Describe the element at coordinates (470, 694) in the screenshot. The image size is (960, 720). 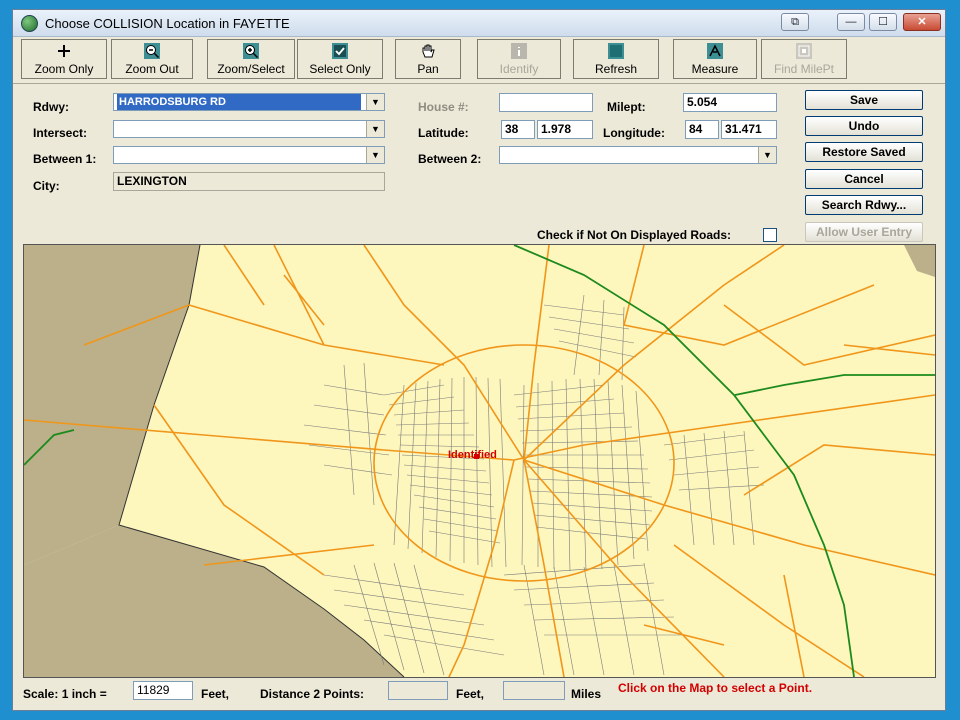
I see `distance-feet-label: Feet,` at that location.